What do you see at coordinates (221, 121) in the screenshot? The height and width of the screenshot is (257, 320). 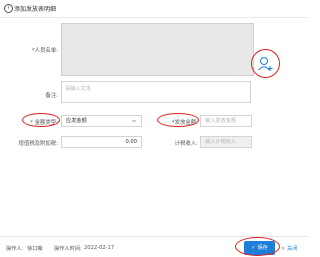 I see `payout-amount-placeholder: 输入发放金额` at bounding box center [221, 121].